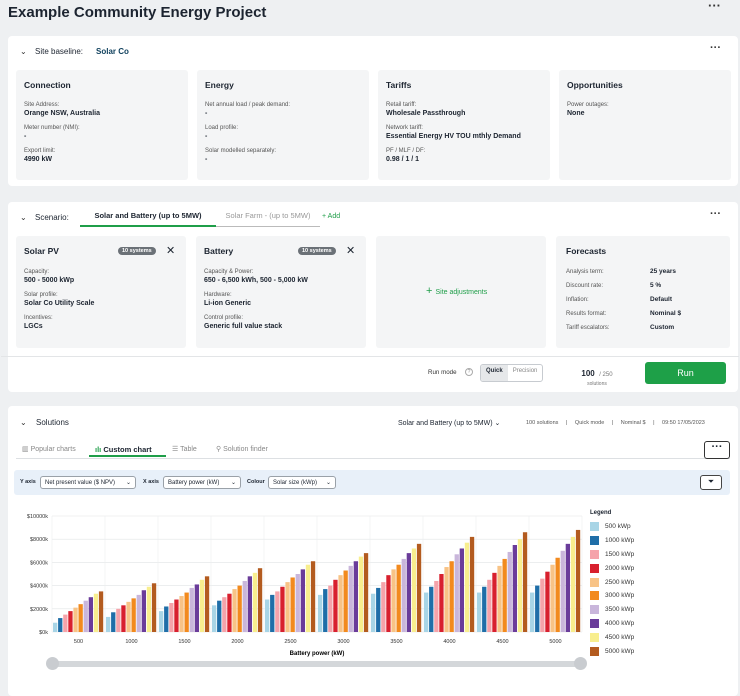 The image size is (740, 696). Describe the element at coordinates (148, 219) in the screenshot. I see `tab-solar-and-battery: Solar and Battery (up to 5MW)` at that location.